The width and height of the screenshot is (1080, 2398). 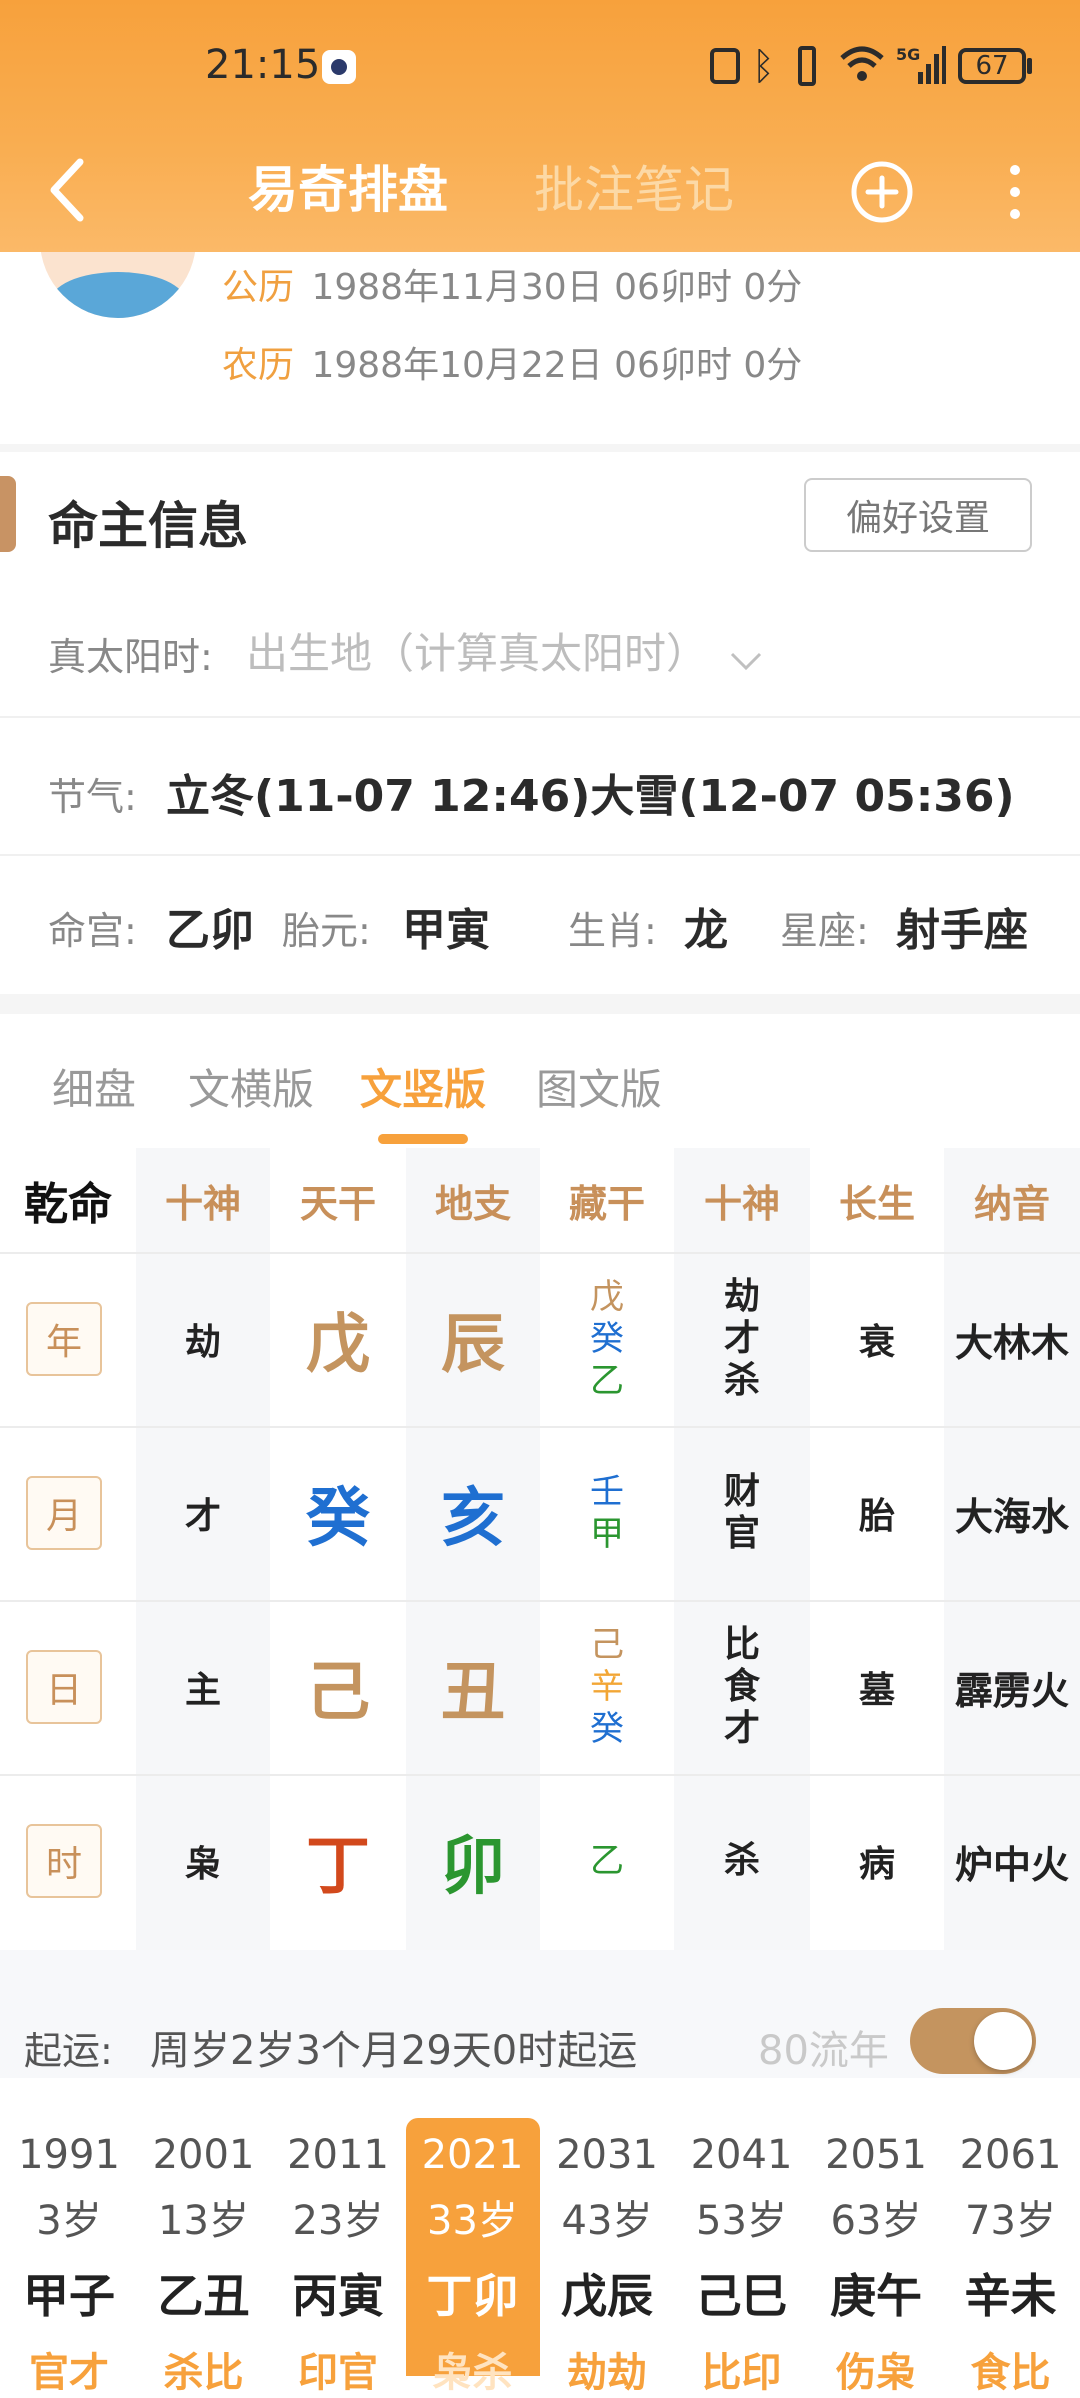 I want to click on shishen2-cell: 劫才杀, so click(x=742, y=1339).